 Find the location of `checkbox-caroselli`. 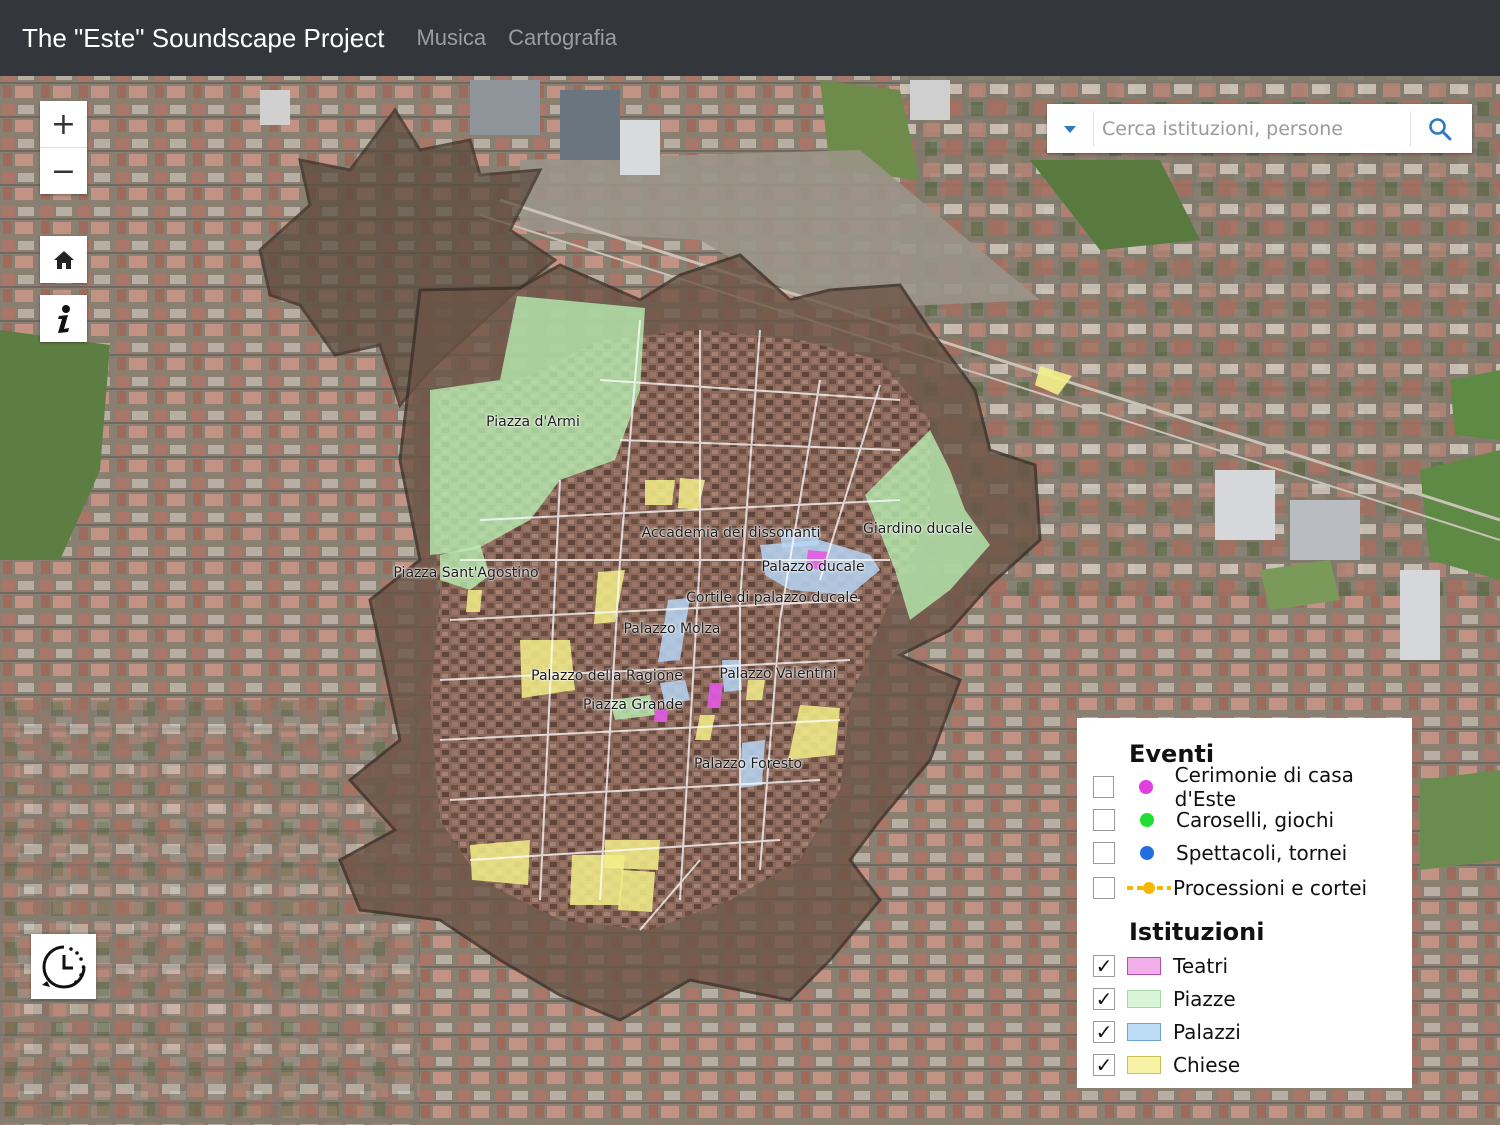

checkbox-caroselli is located at coordinates (1104, 820).